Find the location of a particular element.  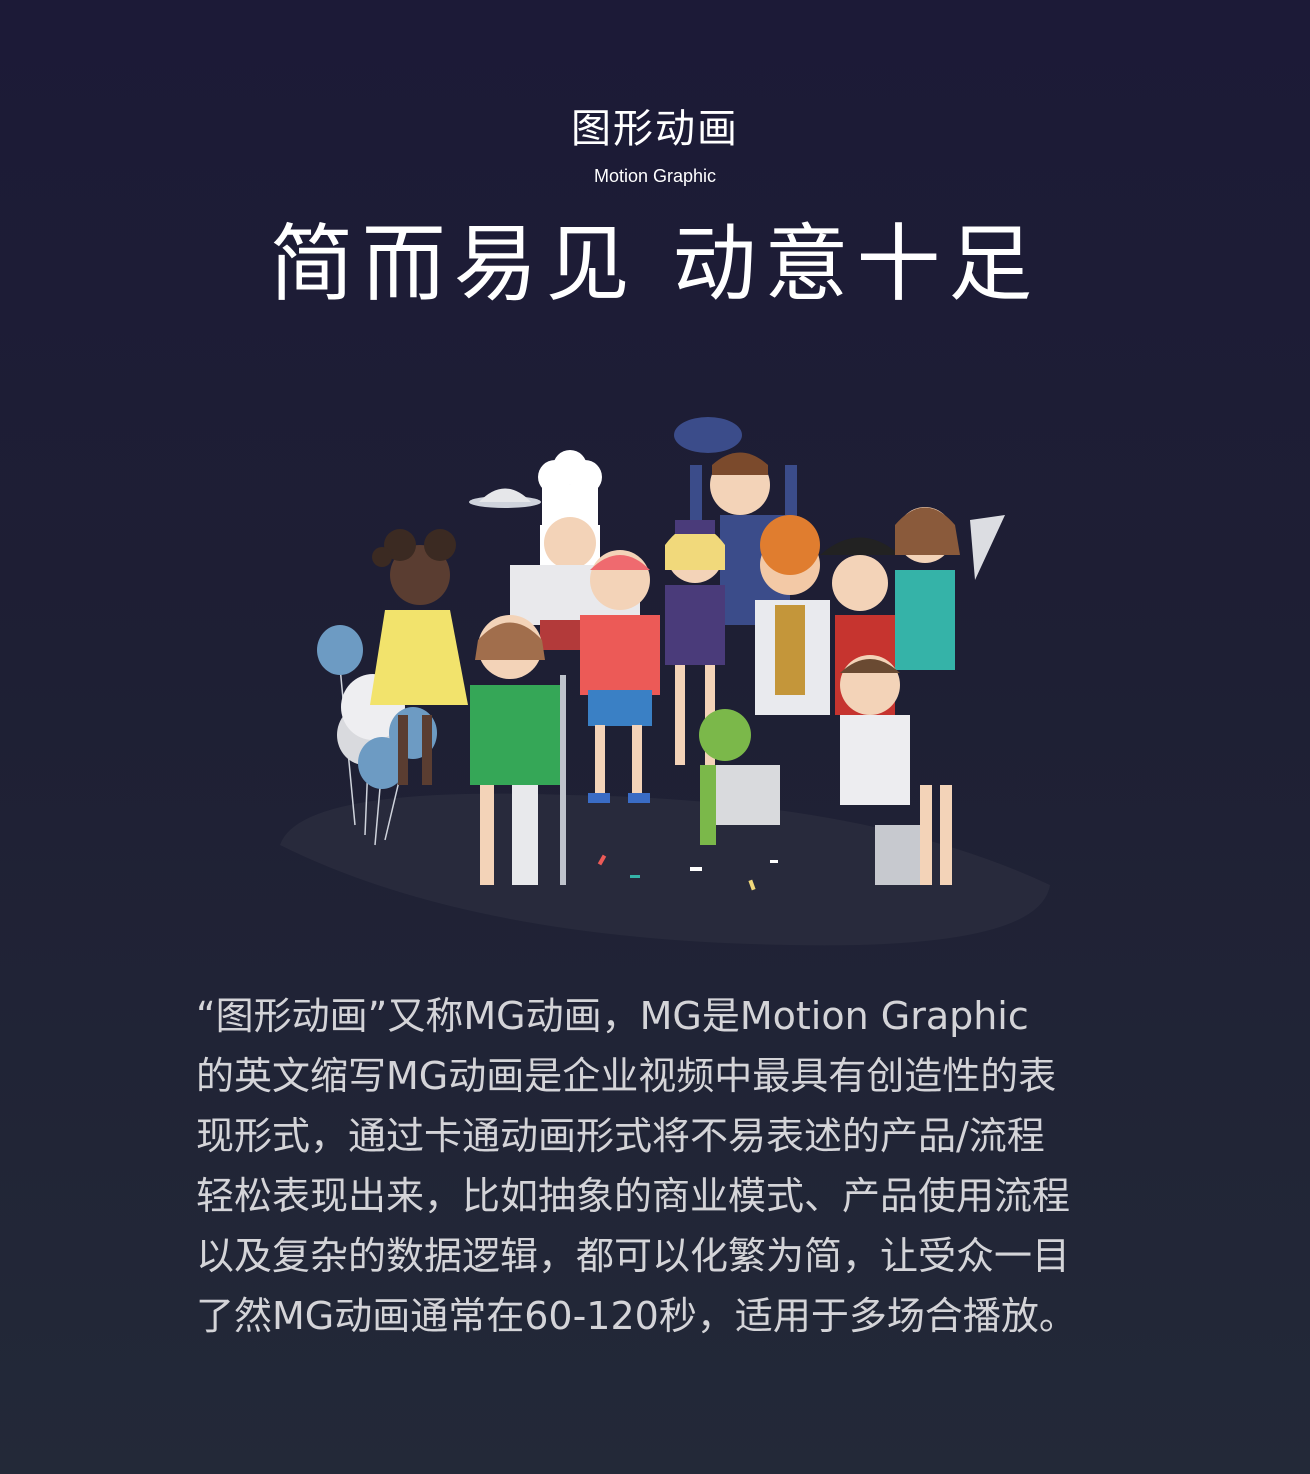

section-subtitle: Motion Graphic is located at coordinates (655, 176).